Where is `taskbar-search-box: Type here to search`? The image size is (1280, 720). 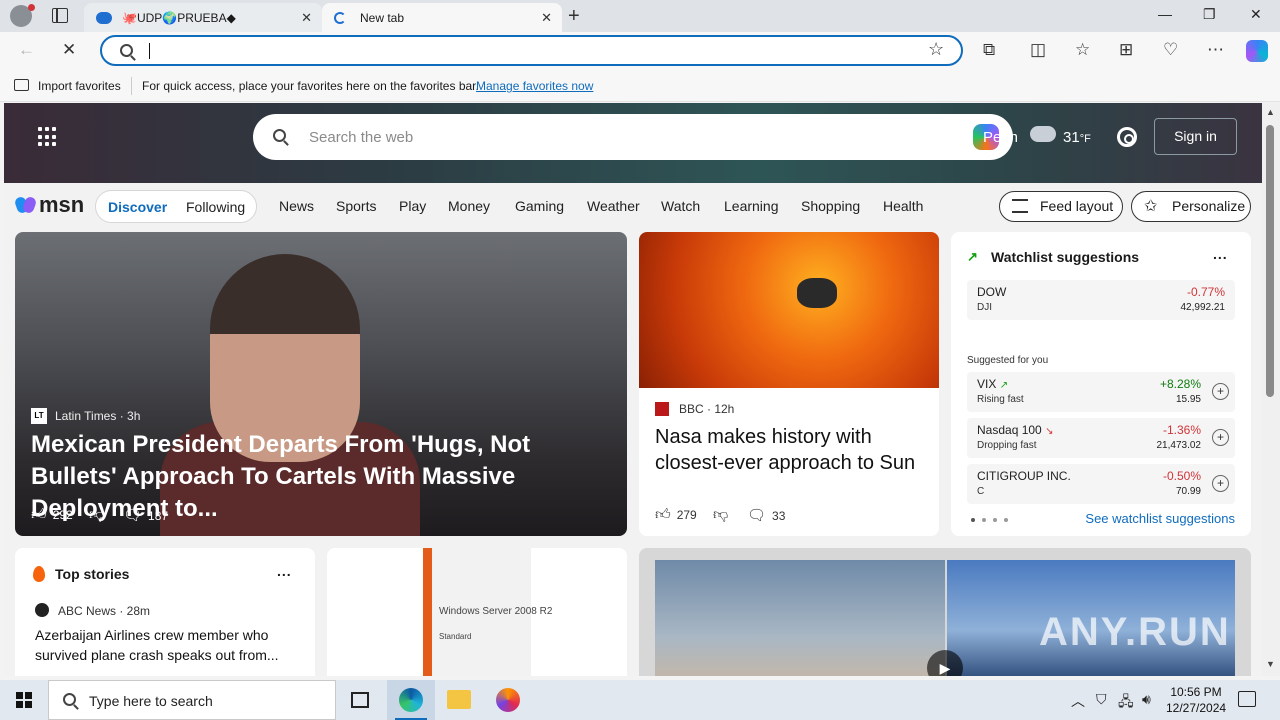
taskbar-search-box: Type here to search is located at coordinates (192, 700).